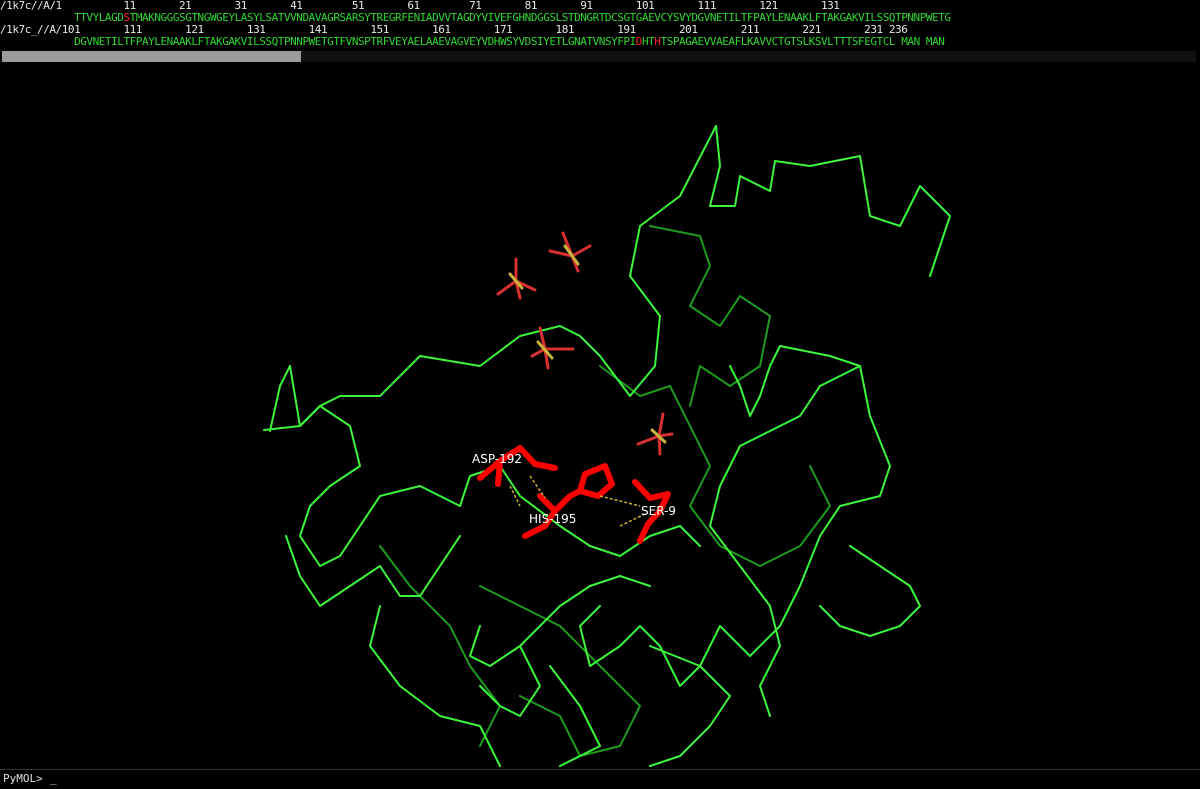 Image resolution: width=1200 pixels, height=789 pixels. What do you see at coordinates (553, 519) in the screenshot?
I see `residue-label-his: HIS-195` at bounding box center [553, 519].